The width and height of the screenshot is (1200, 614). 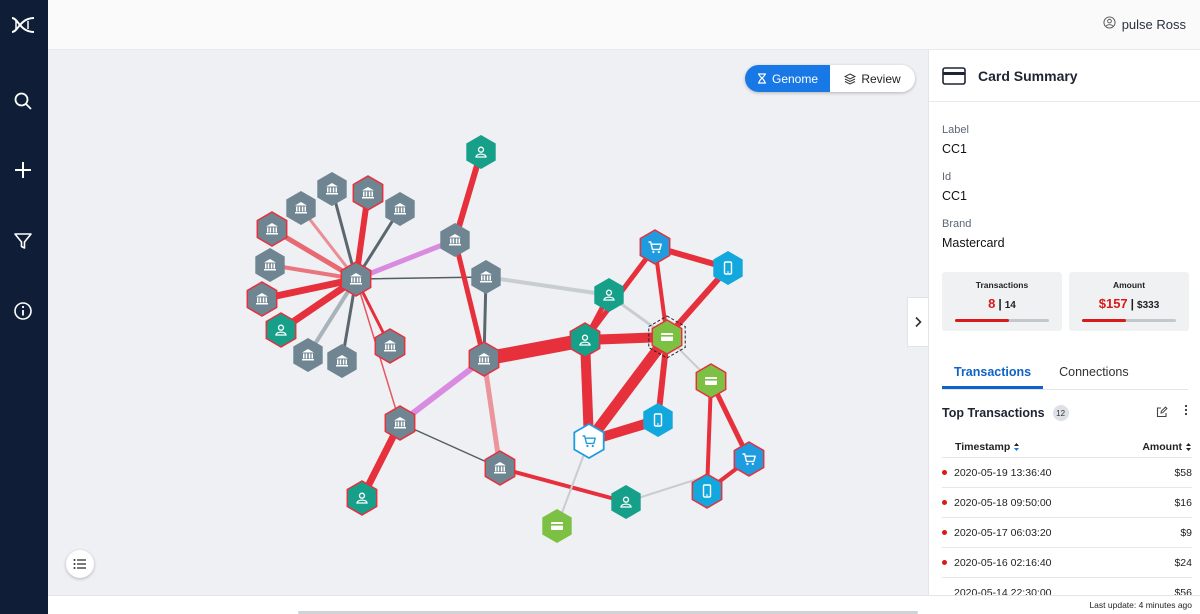 I want to click on panel-header: Card Summary, so click(x=1064, y=76).